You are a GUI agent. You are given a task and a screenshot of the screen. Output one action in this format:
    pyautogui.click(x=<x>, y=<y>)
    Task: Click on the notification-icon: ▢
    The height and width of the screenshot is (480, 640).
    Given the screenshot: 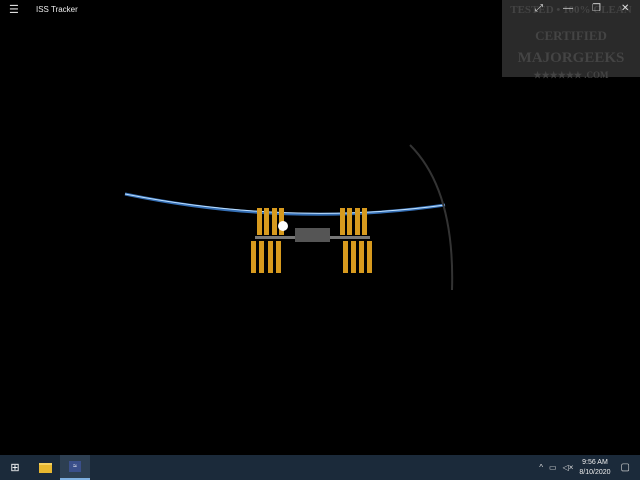 What is the action you would take?
    pyautogui.click(x=625, y=467)
    